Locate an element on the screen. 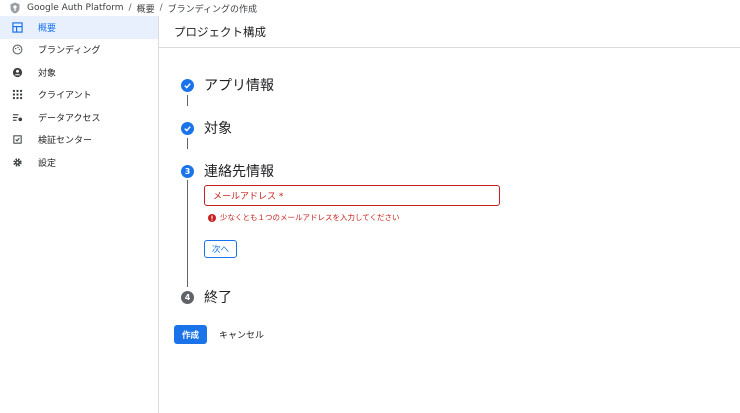  sidebar-item-label: 設定 is located at coordinates (47, 163).